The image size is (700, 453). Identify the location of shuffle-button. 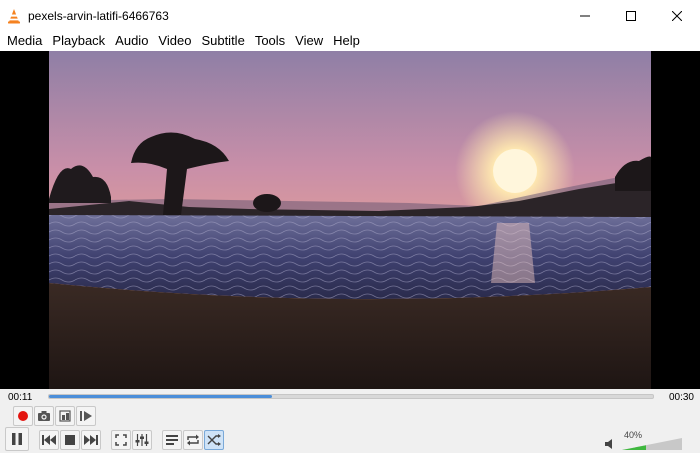
(214, 440).